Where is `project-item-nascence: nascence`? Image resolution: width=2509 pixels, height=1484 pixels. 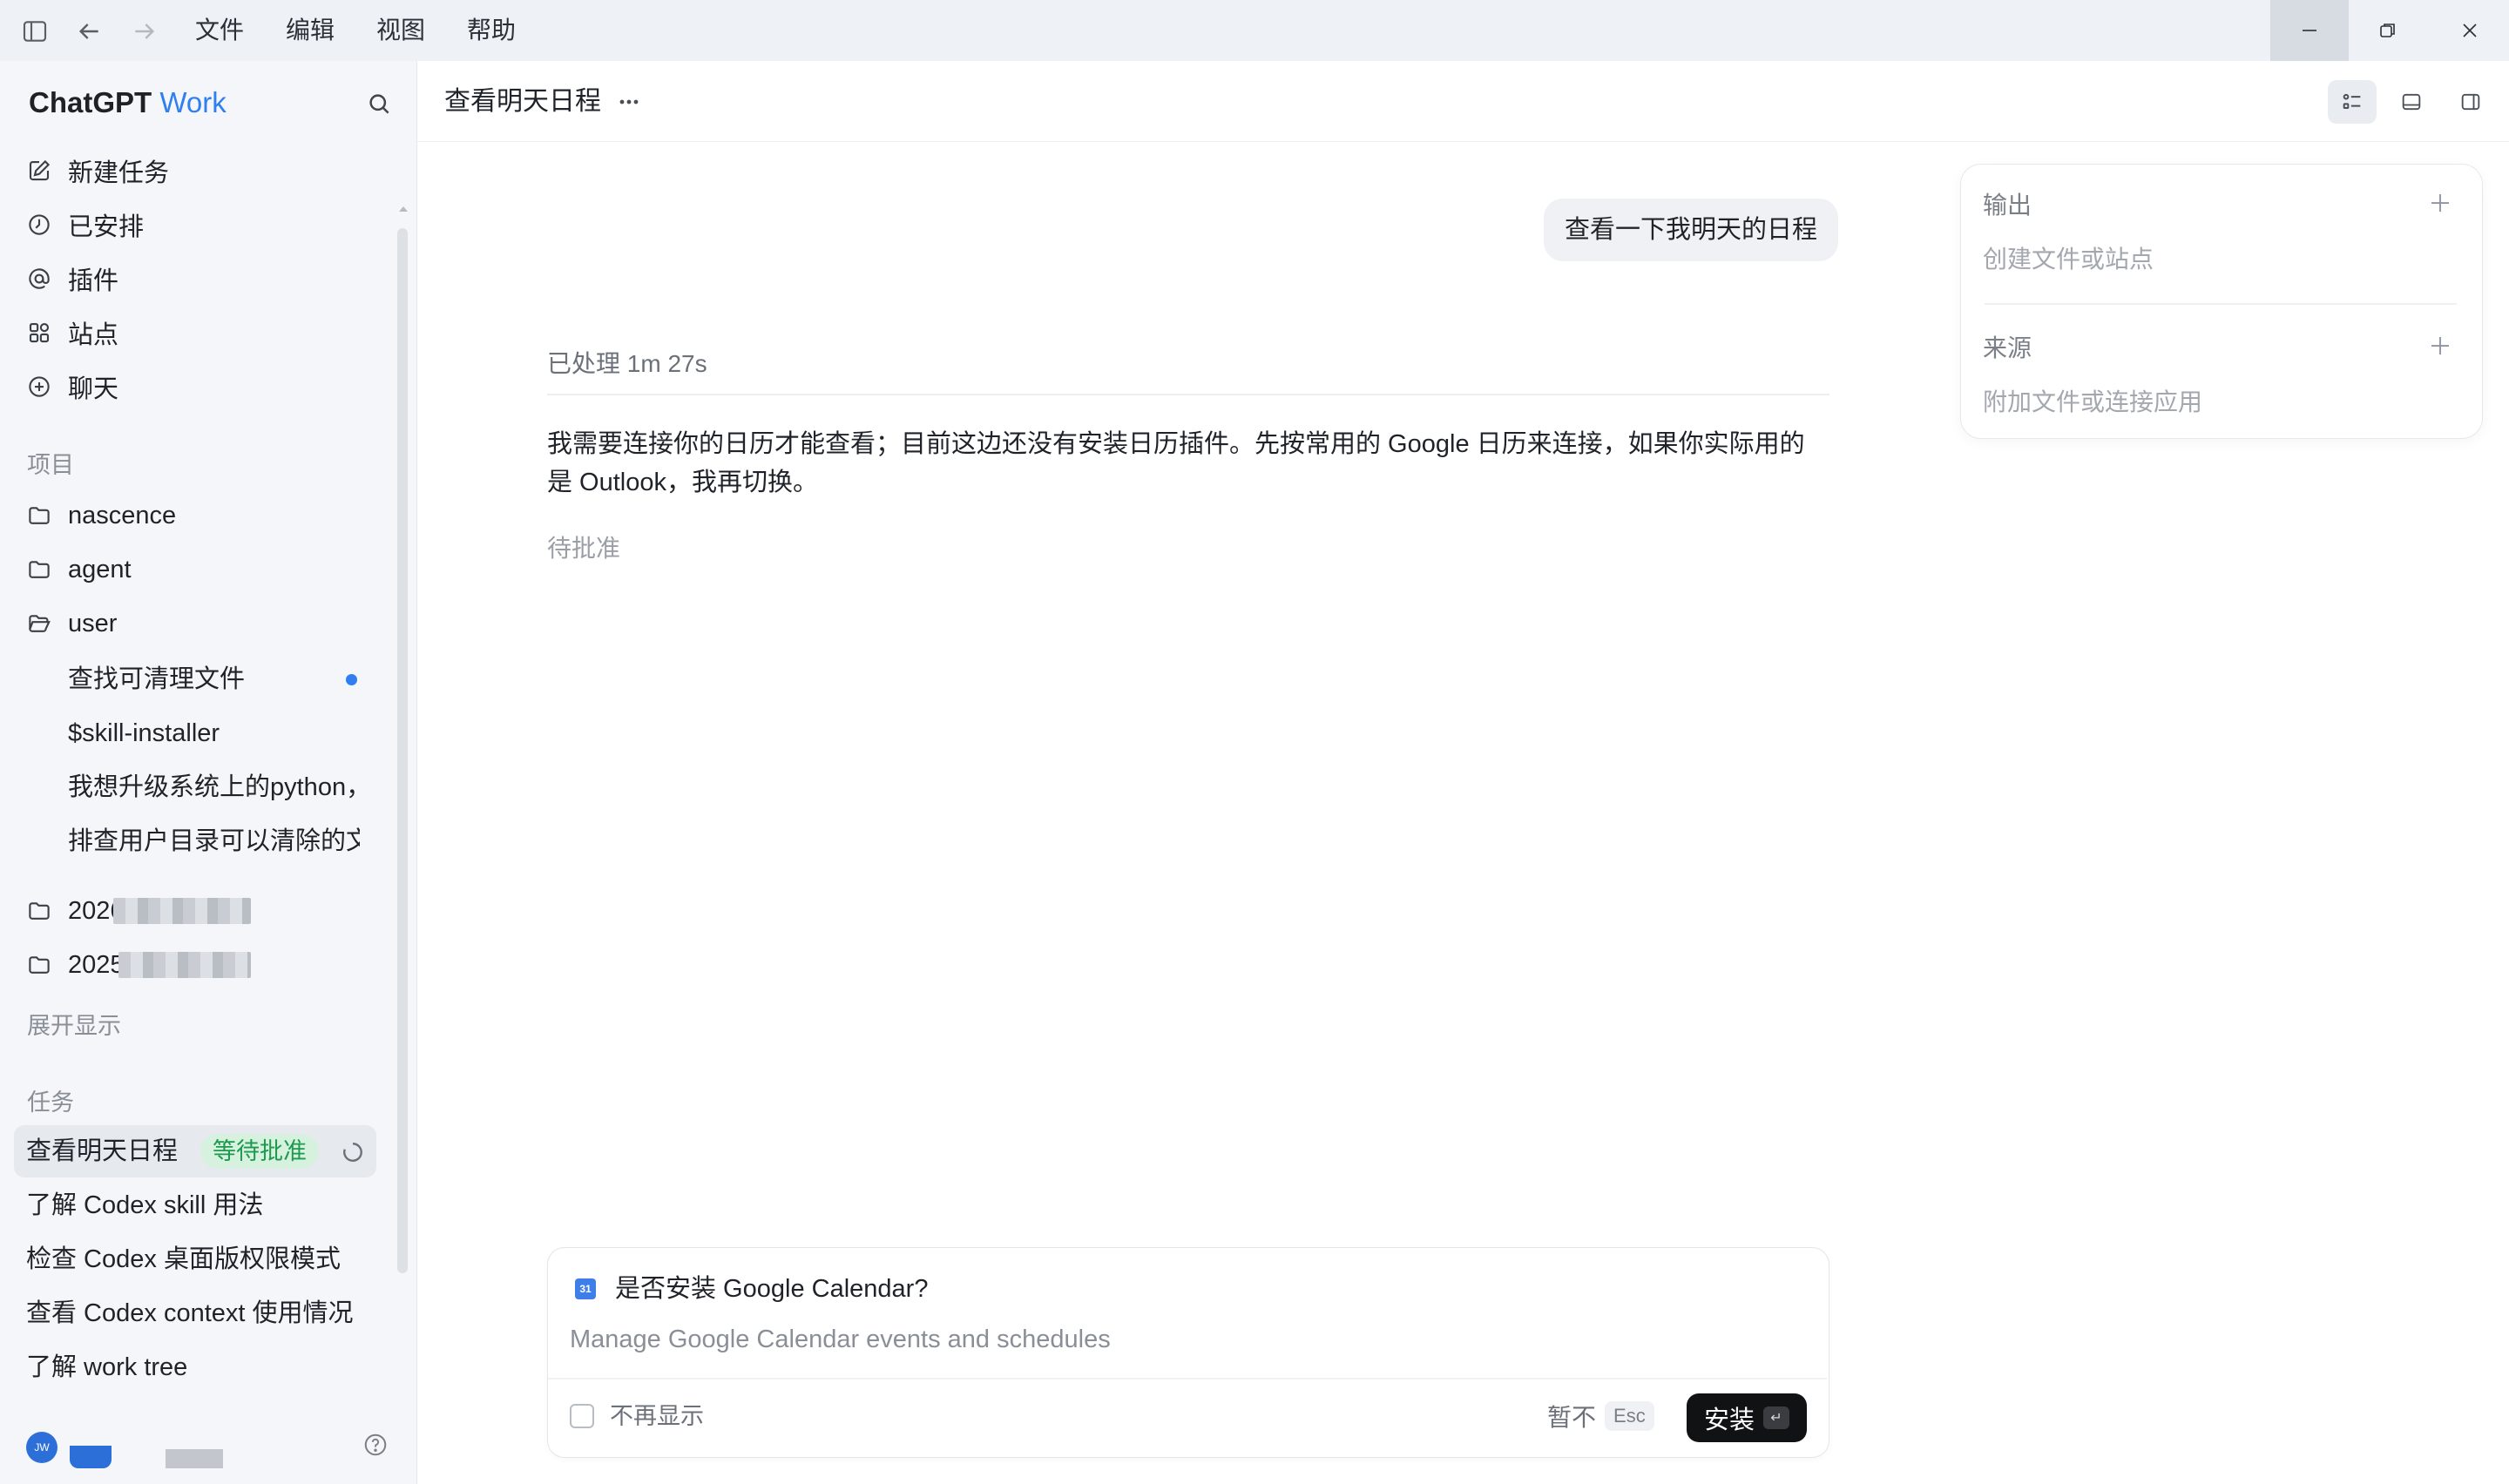
project-item-nascence: nascence is located at coordinates (101, 515).